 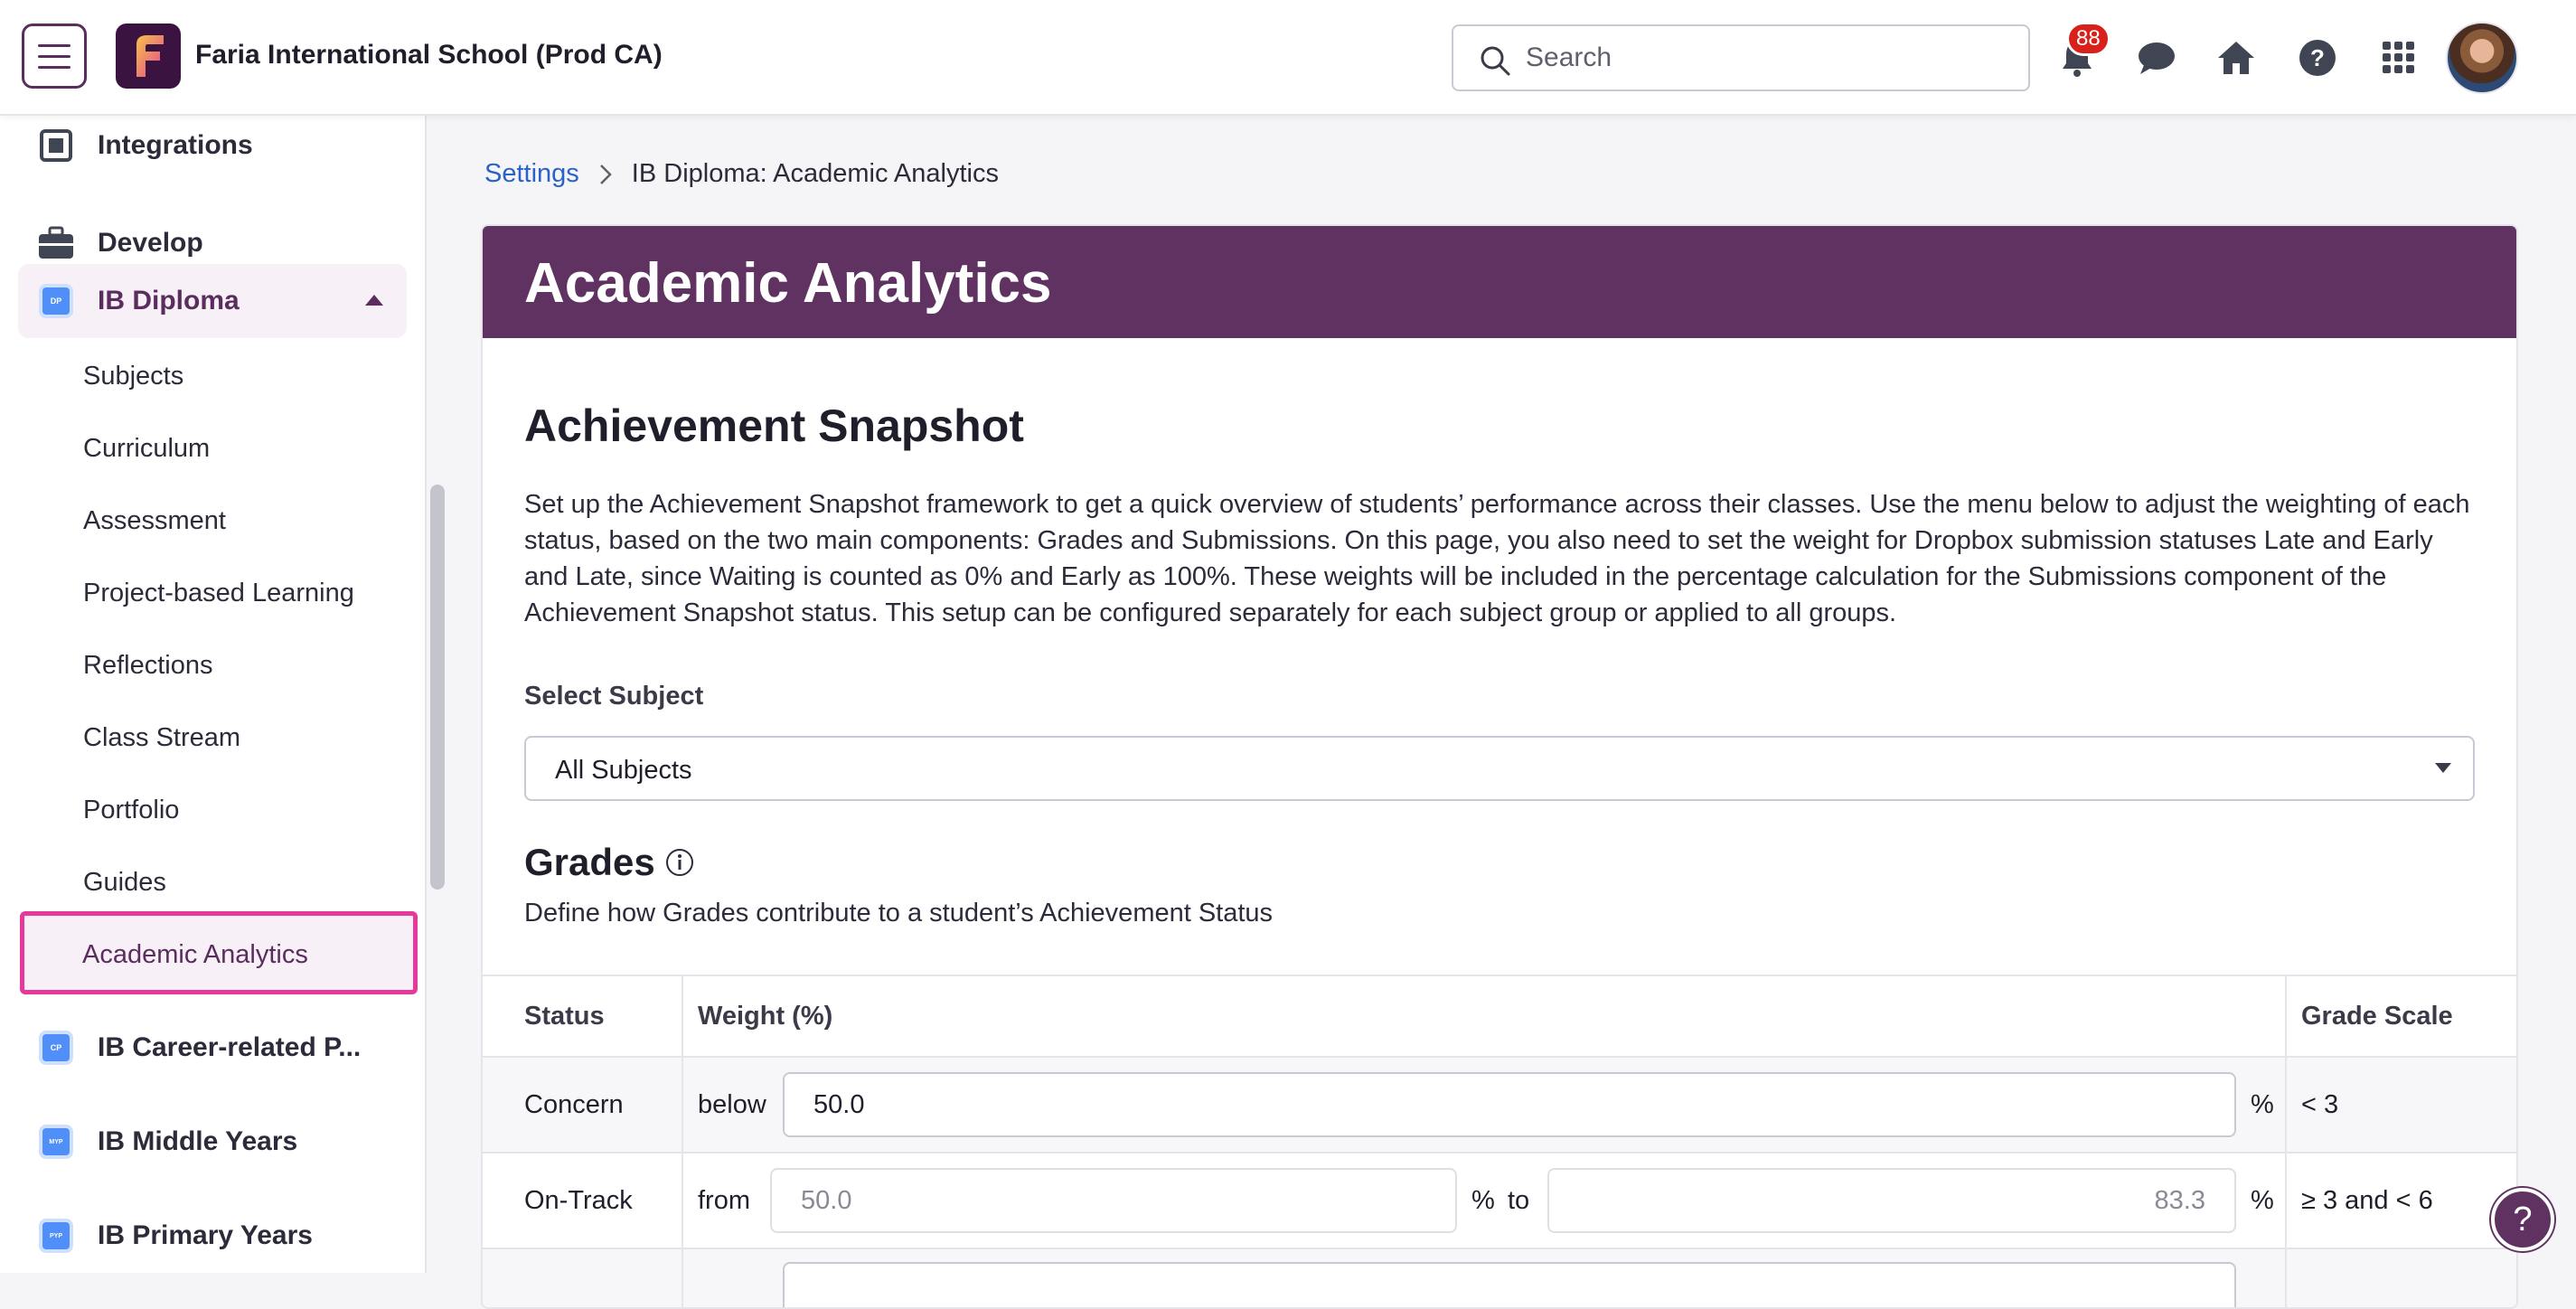 What do you see at coordinates (1892, 1200) in the screenshot?
I see `on-track-to-input` at bounding box center [1892, 1200].